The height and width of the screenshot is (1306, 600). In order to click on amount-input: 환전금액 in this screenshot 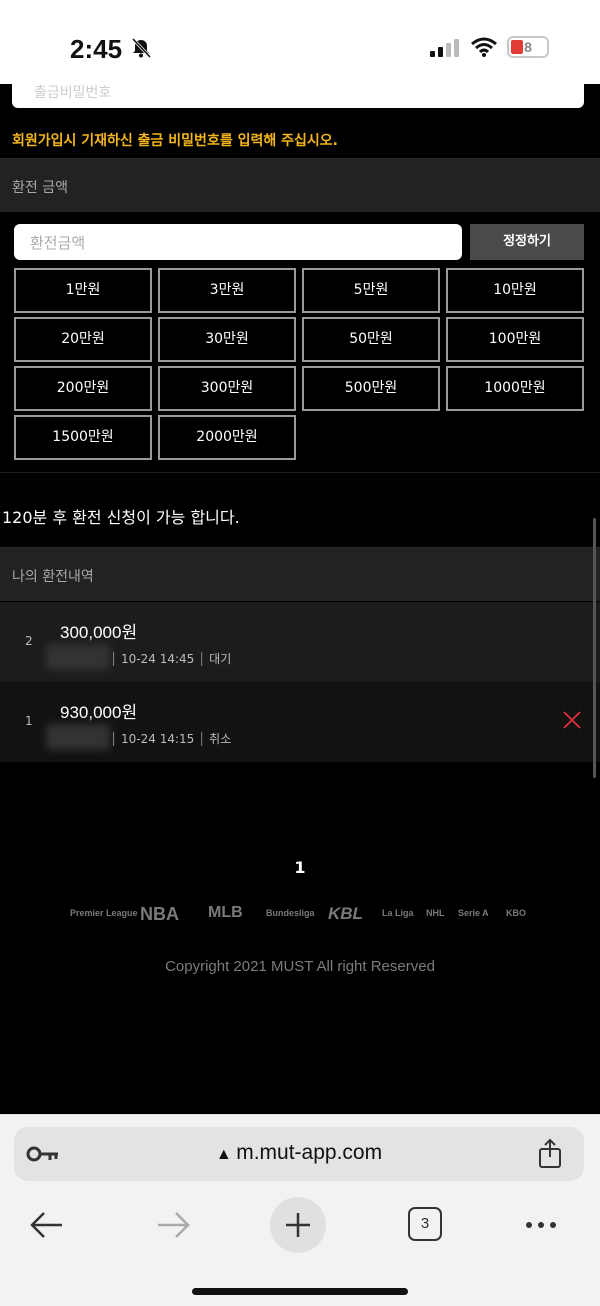, I will do `click(238, 242)`.